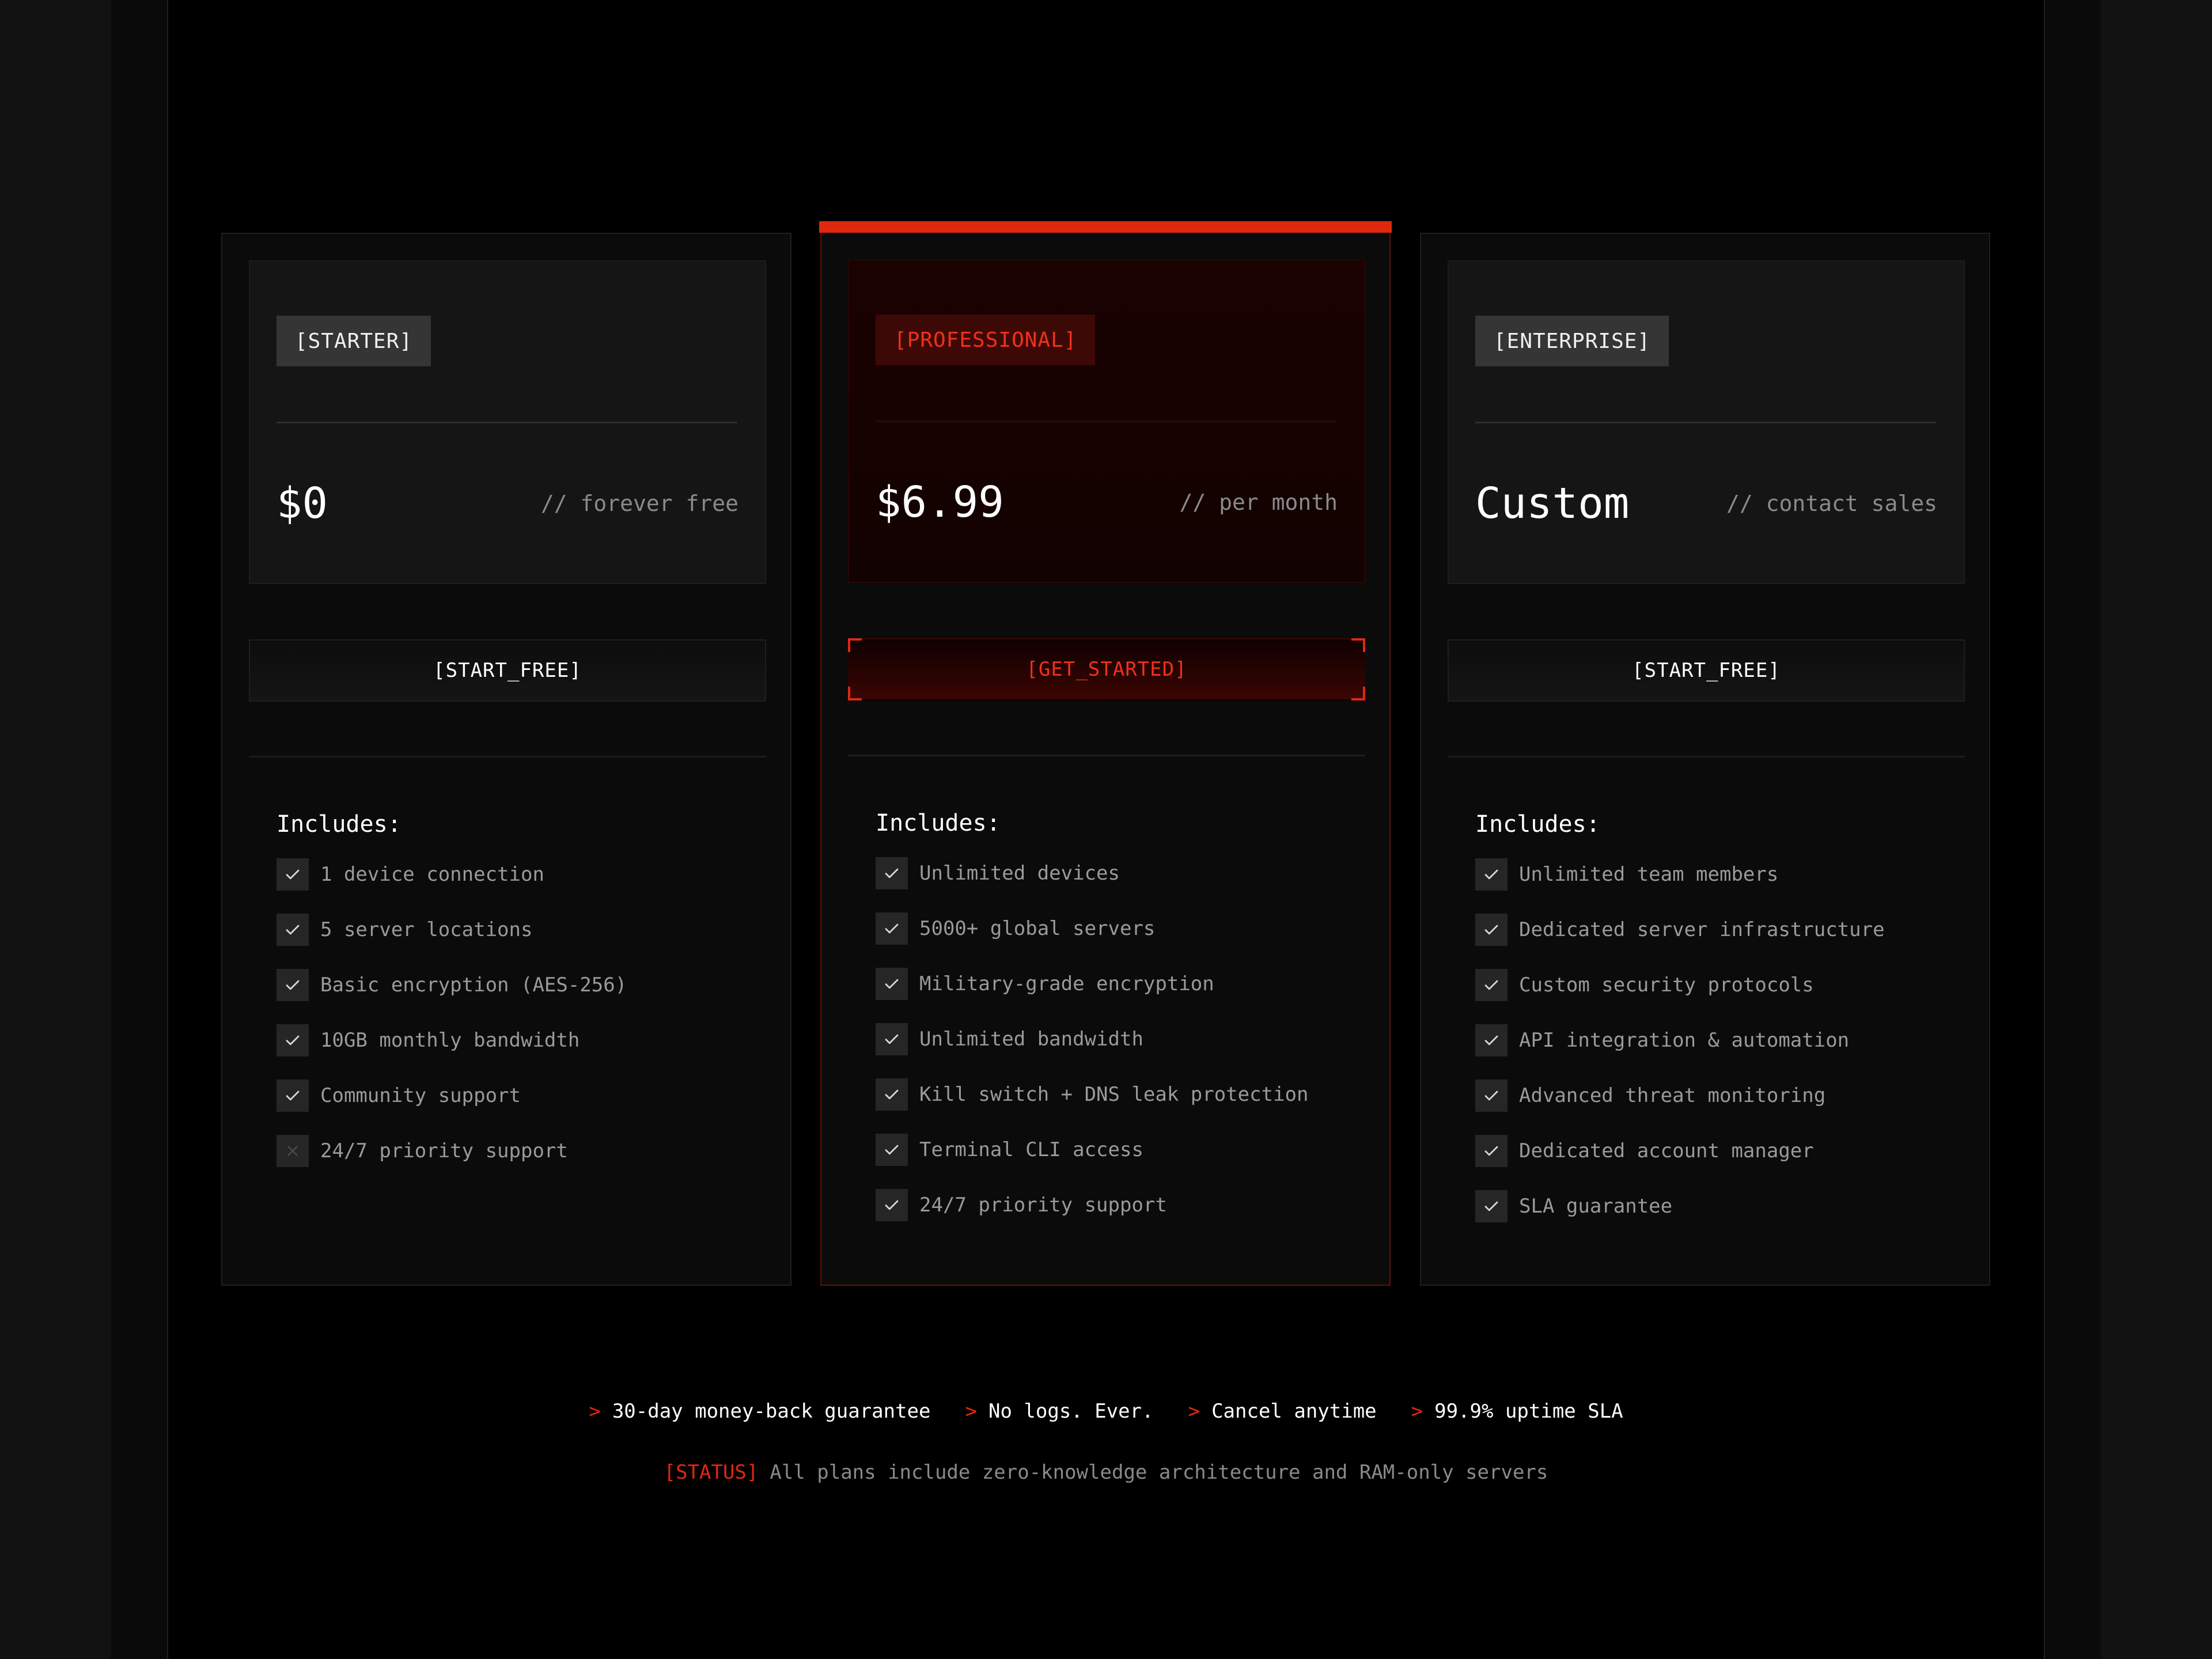 This screenshot has height=1659, width=2212. What do you see at coordinates (426, 929) in the screenshot?
I see `feature-label: 5 server locations` at bounding box center [426, 929].